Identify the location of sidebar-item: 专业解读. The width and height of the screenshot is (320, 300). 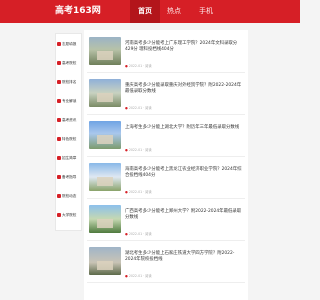
(68, 101).